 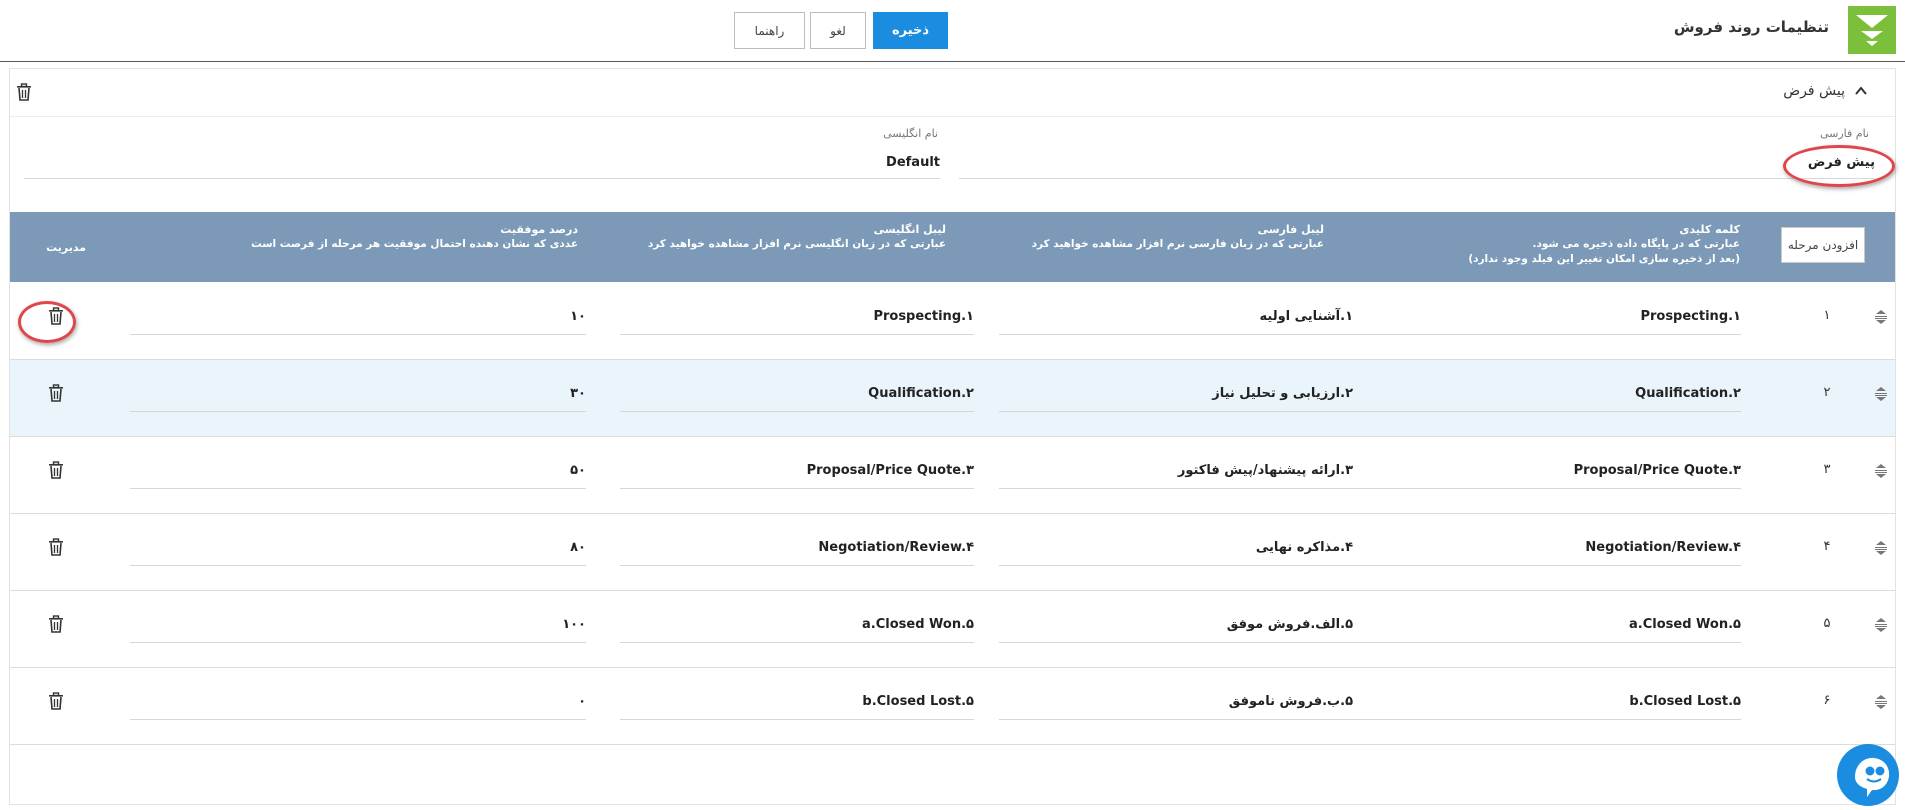 I want to click on english-label-field: Negotiation/Review.۴, so click(x=797, y=551).